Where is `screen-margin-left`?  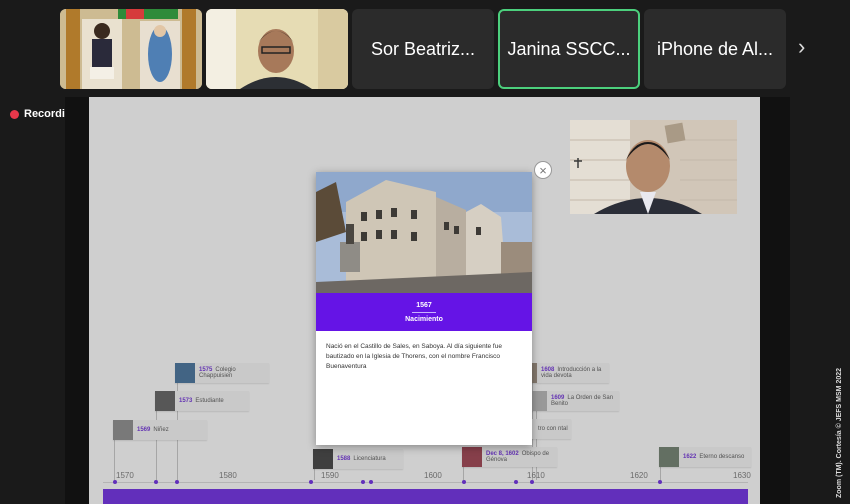 screen-margin-left is located at coordinates (77, 300).